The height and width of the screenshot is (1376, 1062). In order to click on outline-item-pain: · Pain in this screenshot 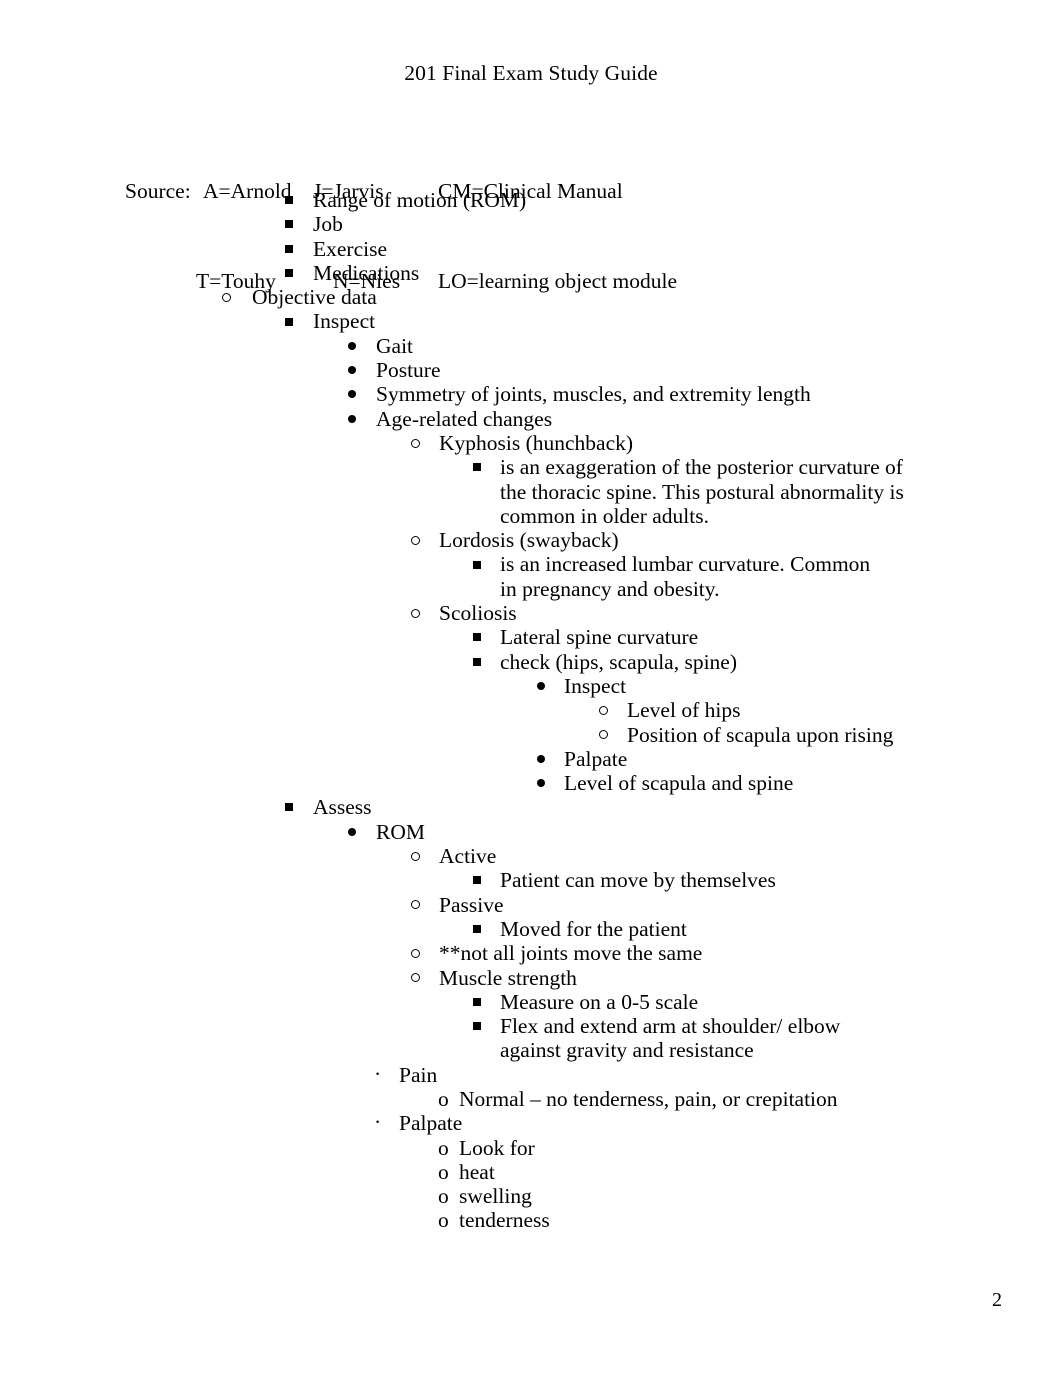, I will do `click(531, 1074)`.